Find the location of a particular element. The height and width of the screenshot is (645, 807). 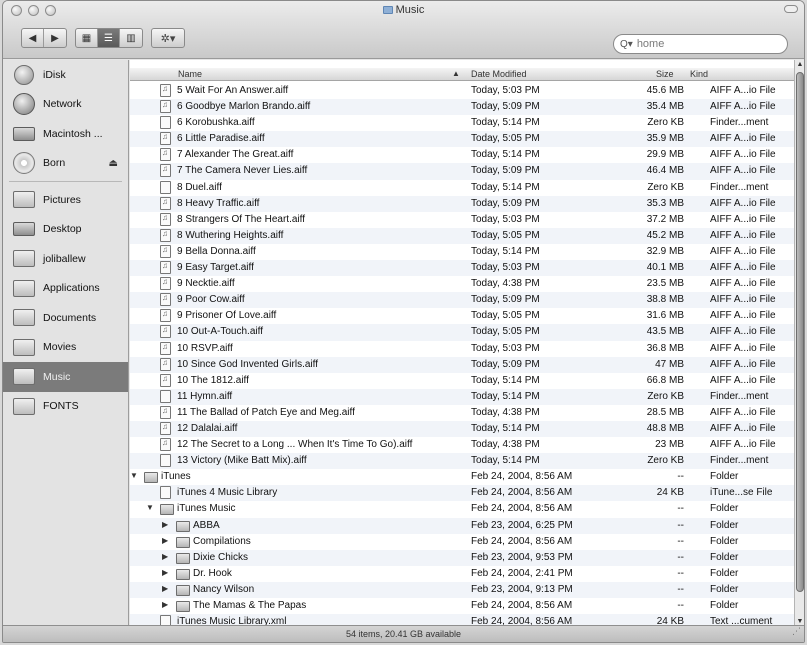

folder-row: ▶ Dr. Hook Feb 24, 2004, 2:41 PM -- Folder is located at coordinates (462, 574).